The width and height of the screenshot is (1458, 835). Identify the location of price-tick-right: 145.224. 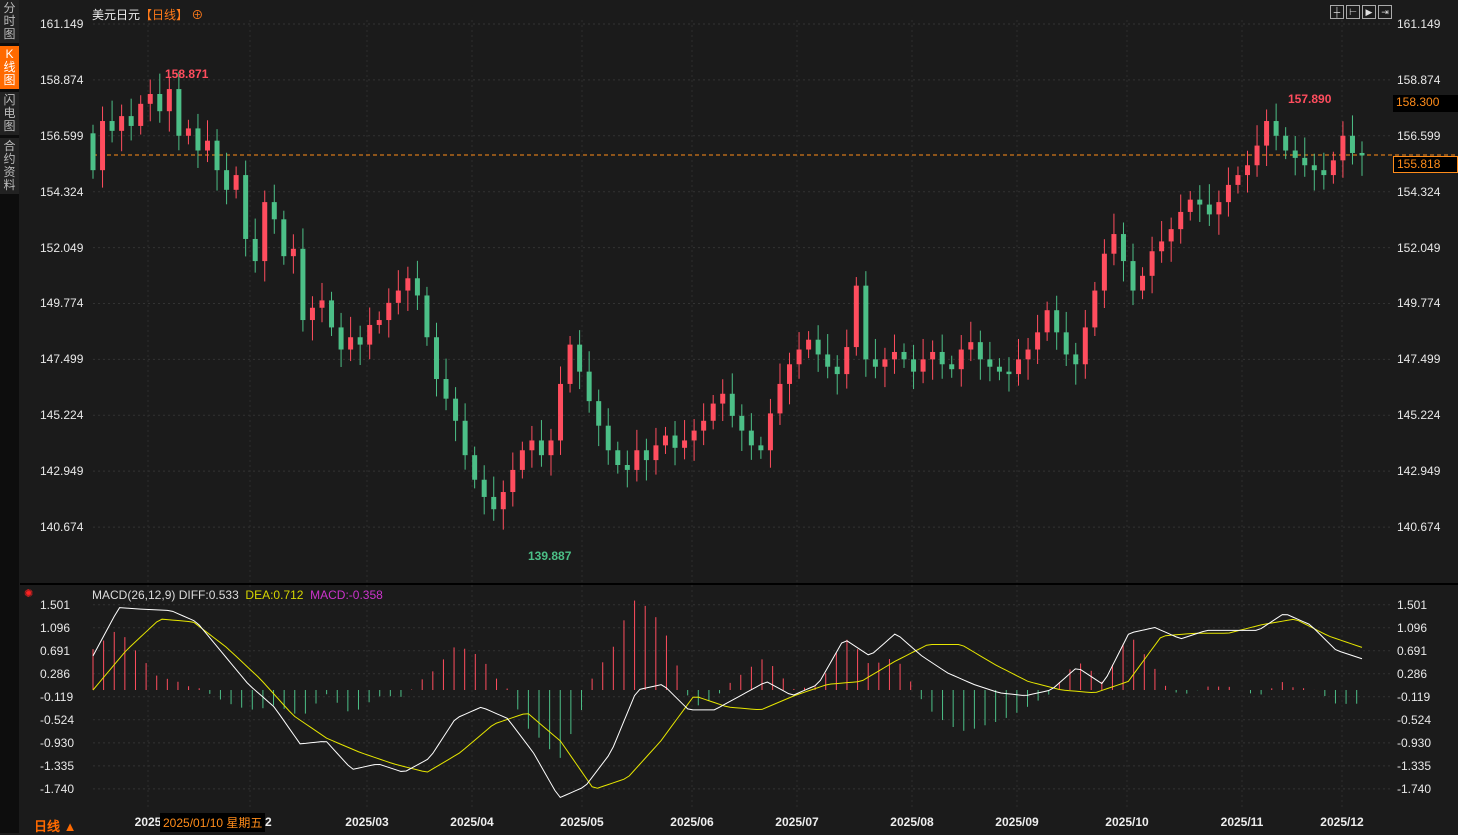
(1419, 415).